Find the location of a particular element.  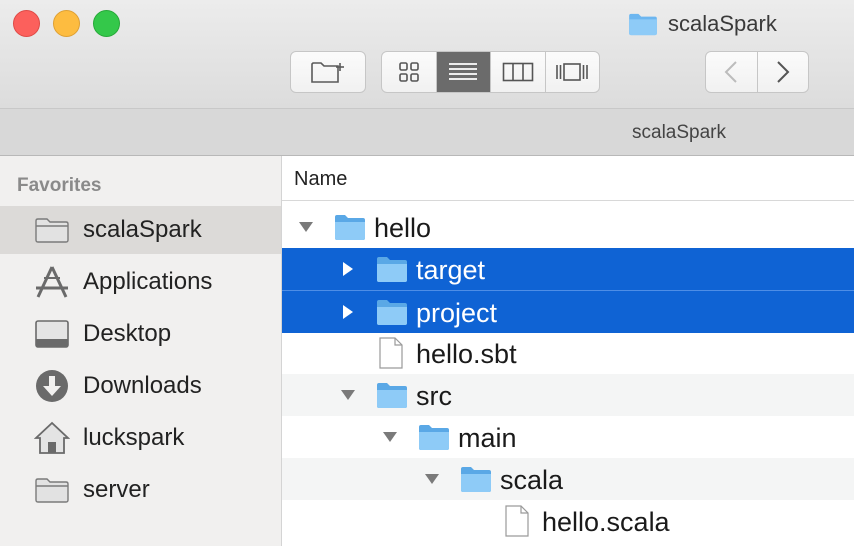

file-name: project is located at coordinates (457, 313).